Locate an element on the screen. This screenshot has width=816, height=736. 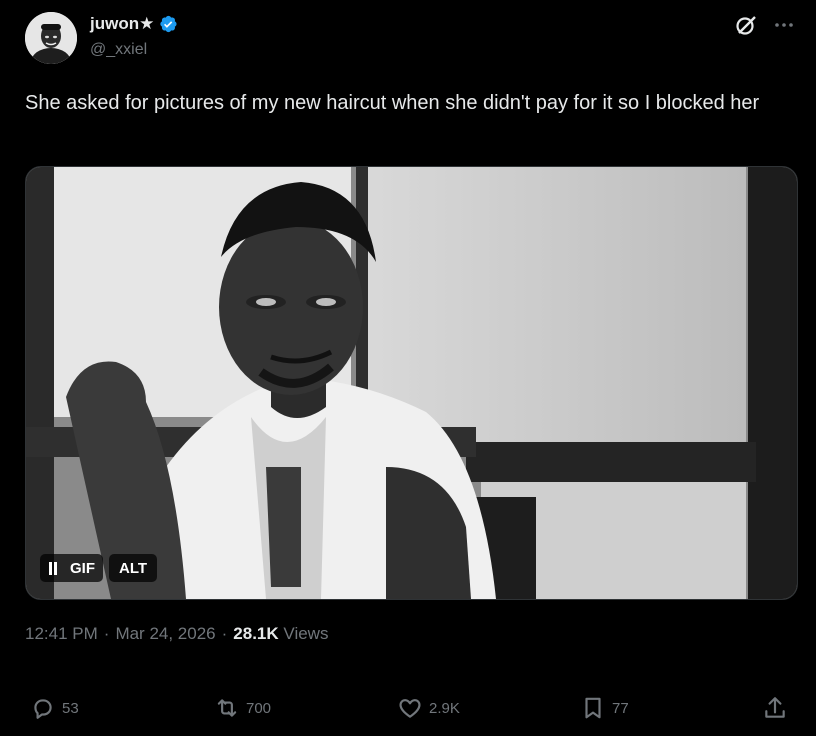
bookmark-icon is located at coordinates (593, 708).